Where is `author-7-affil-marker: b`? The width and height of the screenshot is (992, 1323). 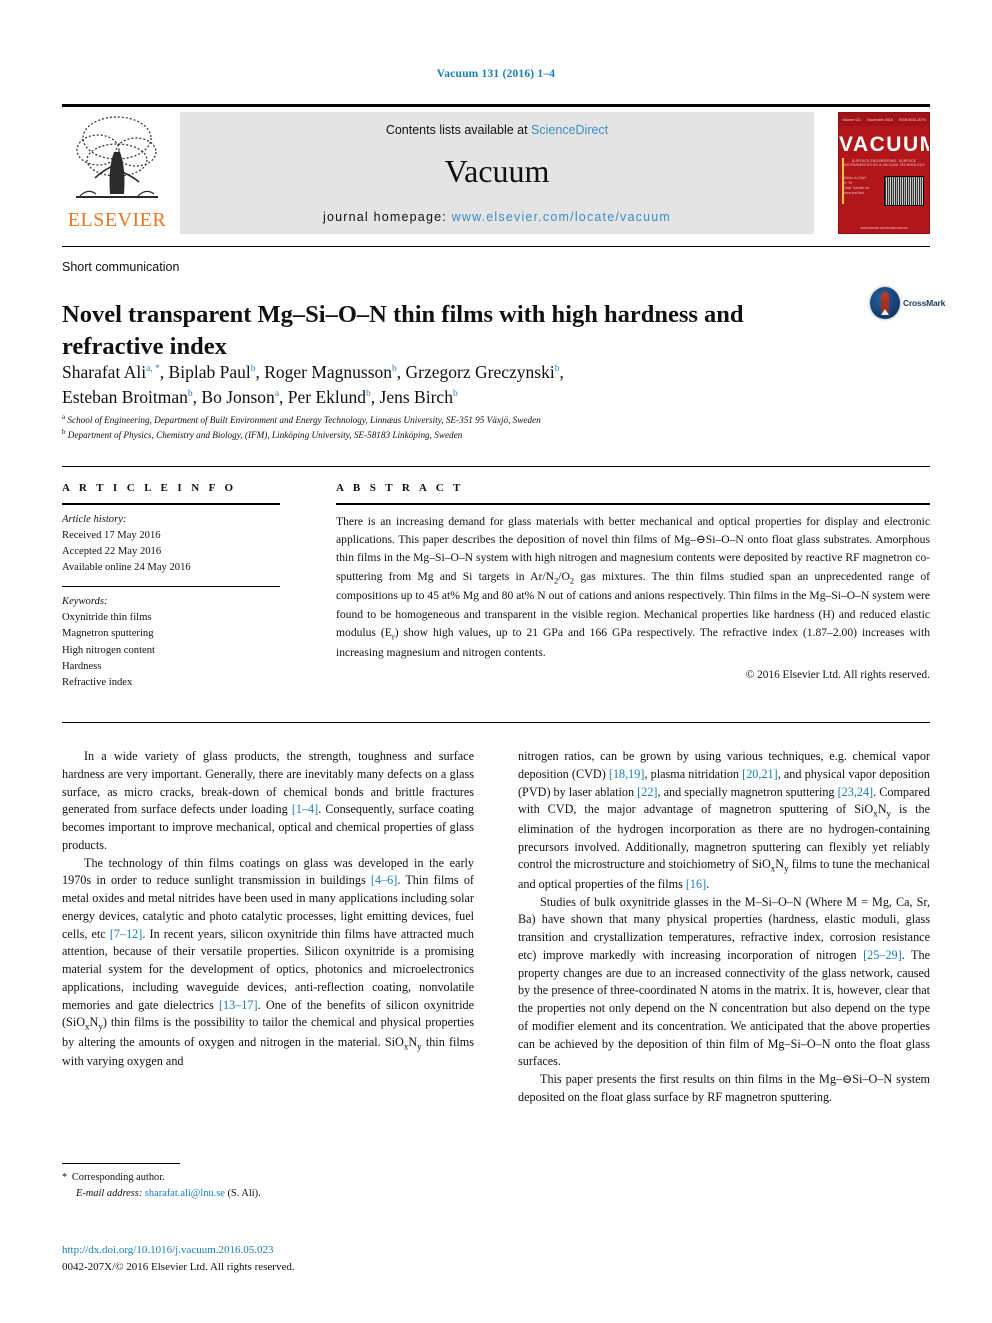 author-7-affil-marker: b is located at coordinates (455, 394).